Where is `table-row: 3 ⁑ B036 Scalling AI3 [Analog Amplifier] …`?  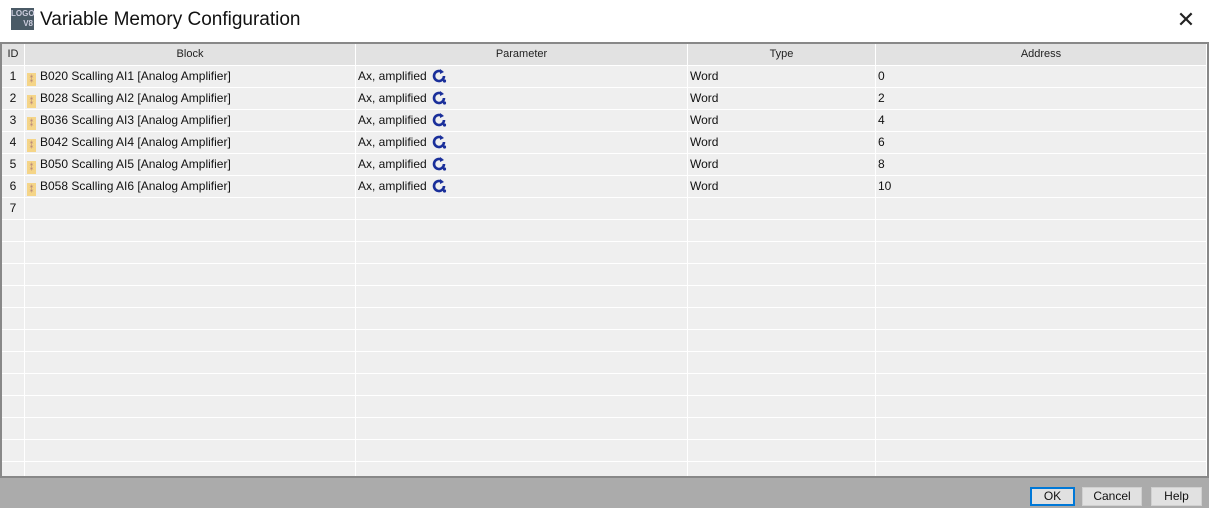
table-row: 3 ⁑ B036 Scalling AI3 [Analog Amplifier] … is located at coordinates (604, 121).